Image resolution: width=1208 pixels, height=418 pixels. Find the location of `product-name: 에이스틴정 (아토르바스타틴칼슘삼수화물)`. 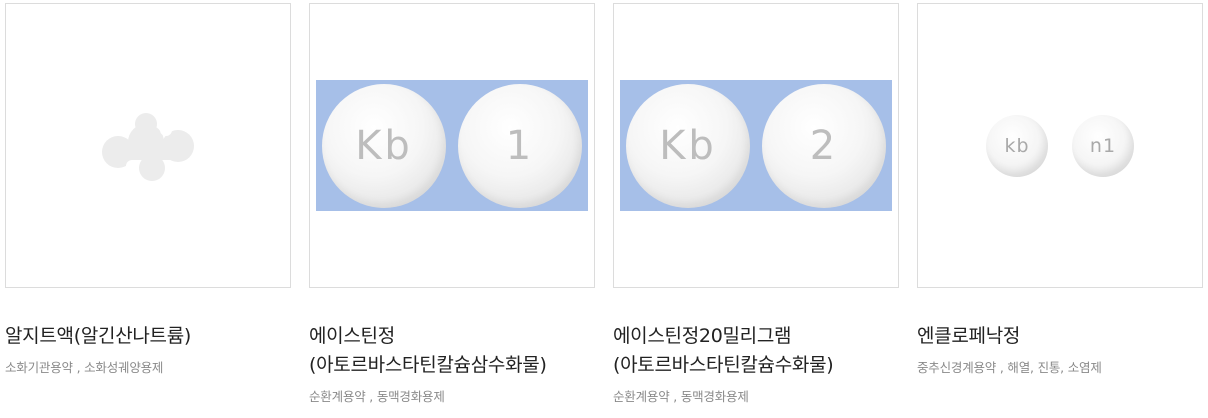

product-name: 에이스틴정 (아토르바스타틴칼슘삼수화물) is located at coordinates (452, 351).